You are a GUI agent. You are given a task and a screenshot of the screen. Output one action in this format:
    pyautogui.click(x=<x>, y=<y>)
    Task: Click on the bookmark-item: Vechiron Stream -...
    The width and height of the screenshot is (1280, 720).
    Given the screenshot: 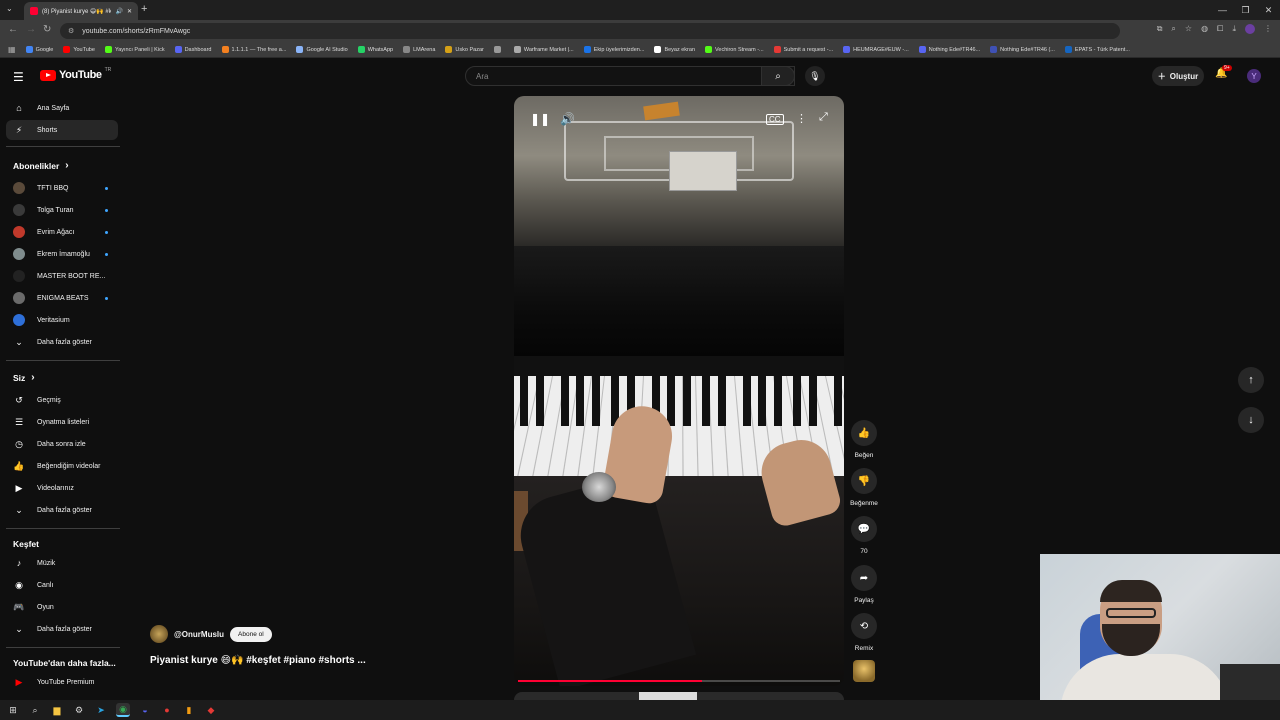 What is the action you would take?
    pyautogui.click(x=734, y=49)
    